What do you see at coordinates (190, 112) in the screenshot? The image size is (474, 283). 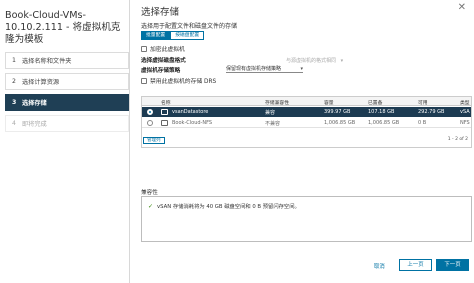 I see `datastore-name: vsanDatastore` at bounding box center [190, 112].